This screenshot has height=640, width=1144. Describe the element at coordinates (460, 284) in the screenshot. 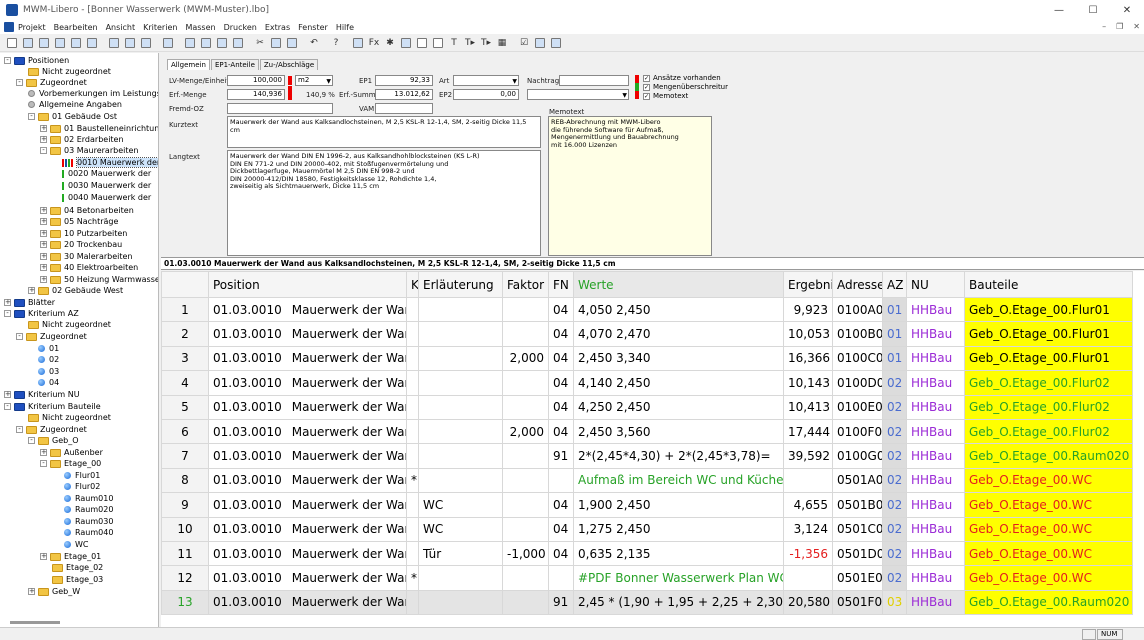

I see `column-header: Erläuterung` at that location.